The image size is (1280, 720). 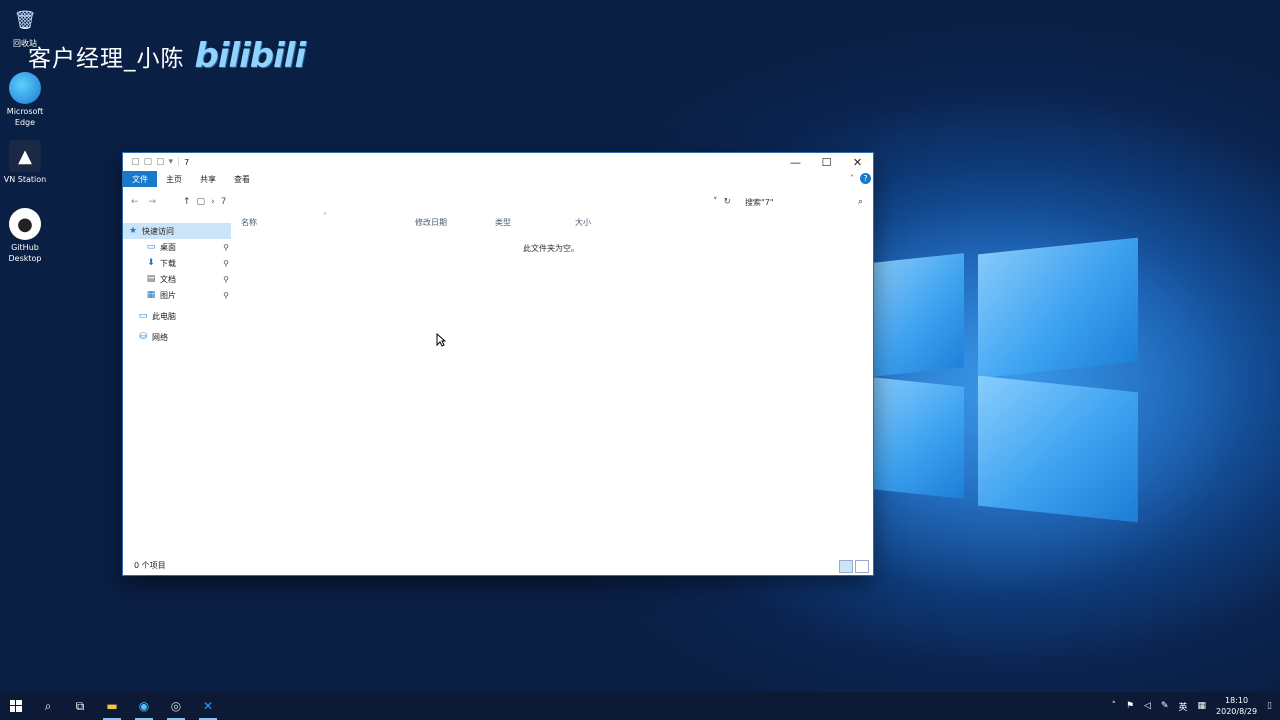 I want to click on ribbon-tabs: 文件 主页 共享 查看 ˅ ?, so click(x=498, y=179).